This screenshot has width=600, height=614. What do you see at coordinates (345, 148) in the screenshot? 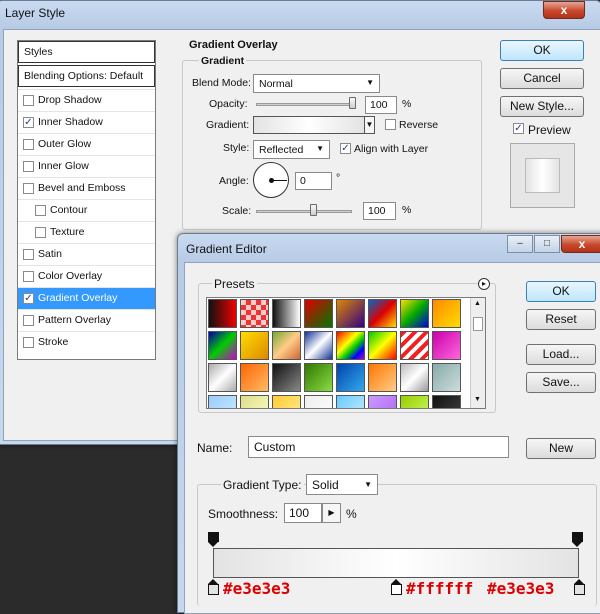
I see `align-checkbox: ✓` at bounding box center [345, 148].